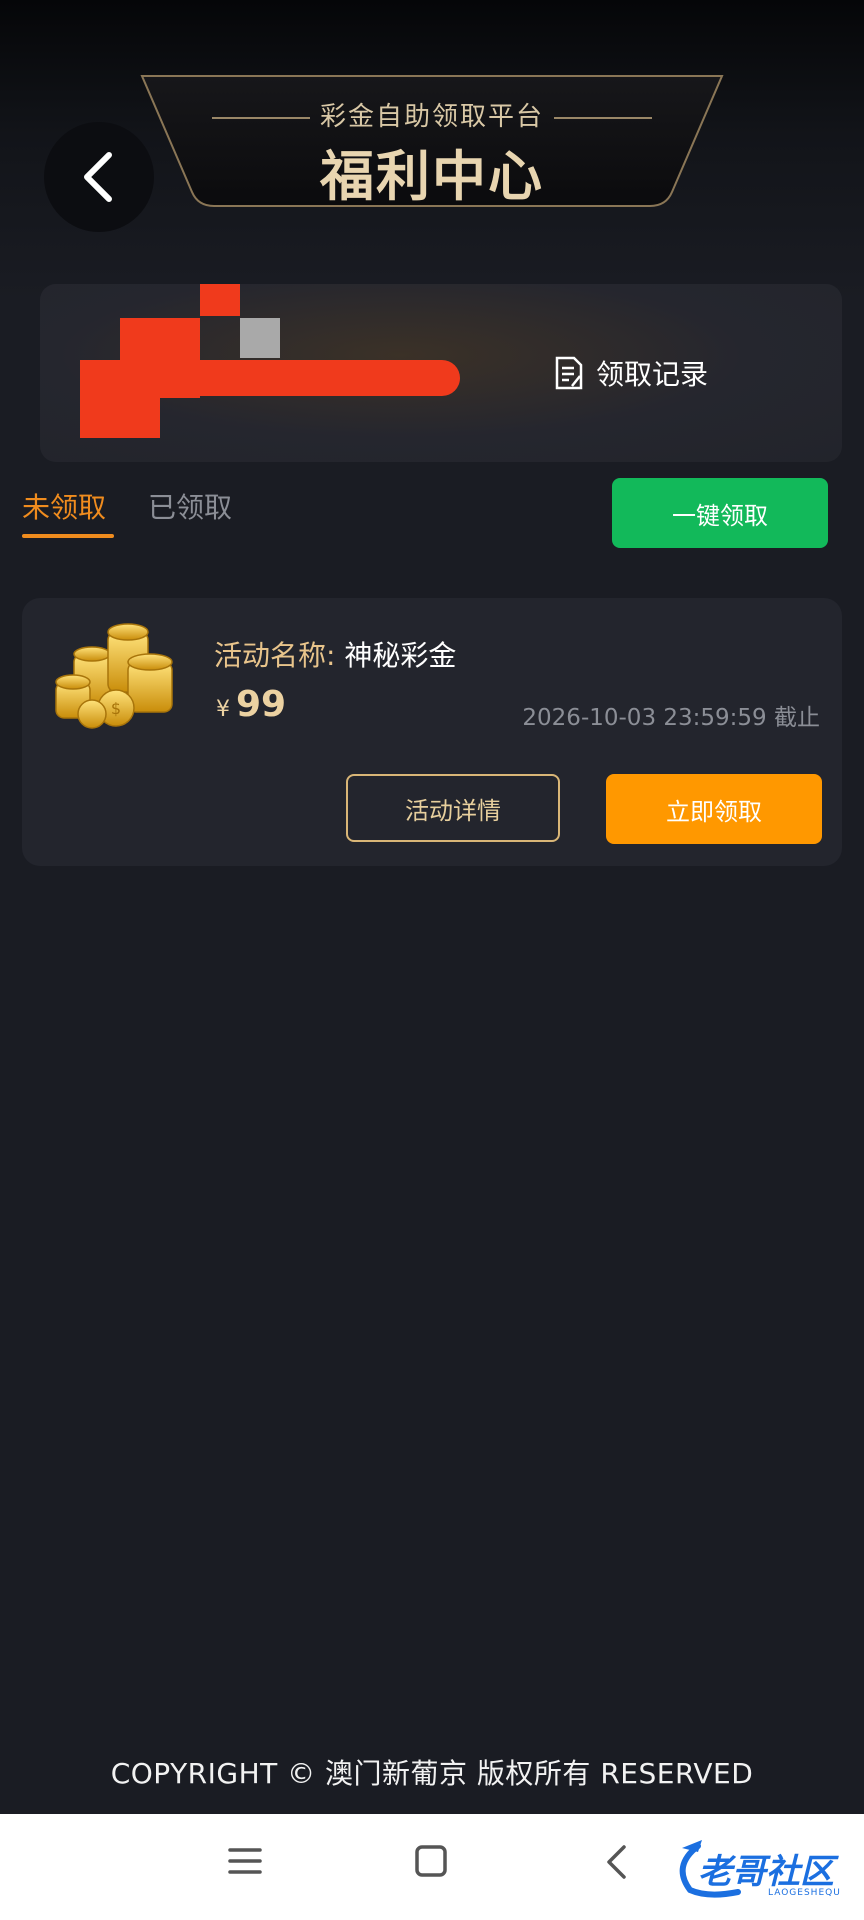 The height and width of the screenshot is (1920, 864). Describe the element at coordinates (569, 373) in the screenshot. I see `document-icon` at that location.